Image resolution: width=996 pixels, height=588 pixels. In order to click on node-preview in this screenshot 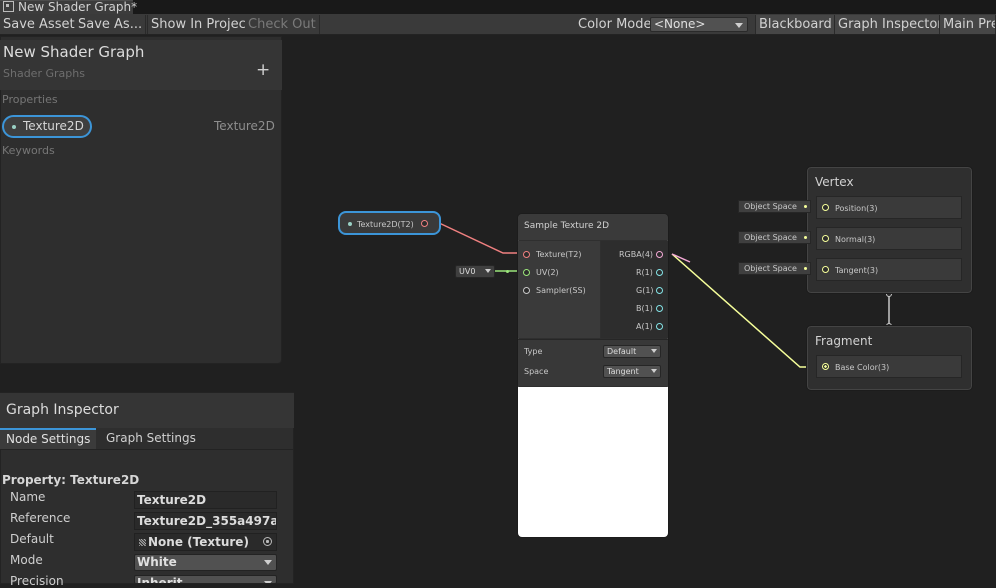, I will do `click(593, 462)`.